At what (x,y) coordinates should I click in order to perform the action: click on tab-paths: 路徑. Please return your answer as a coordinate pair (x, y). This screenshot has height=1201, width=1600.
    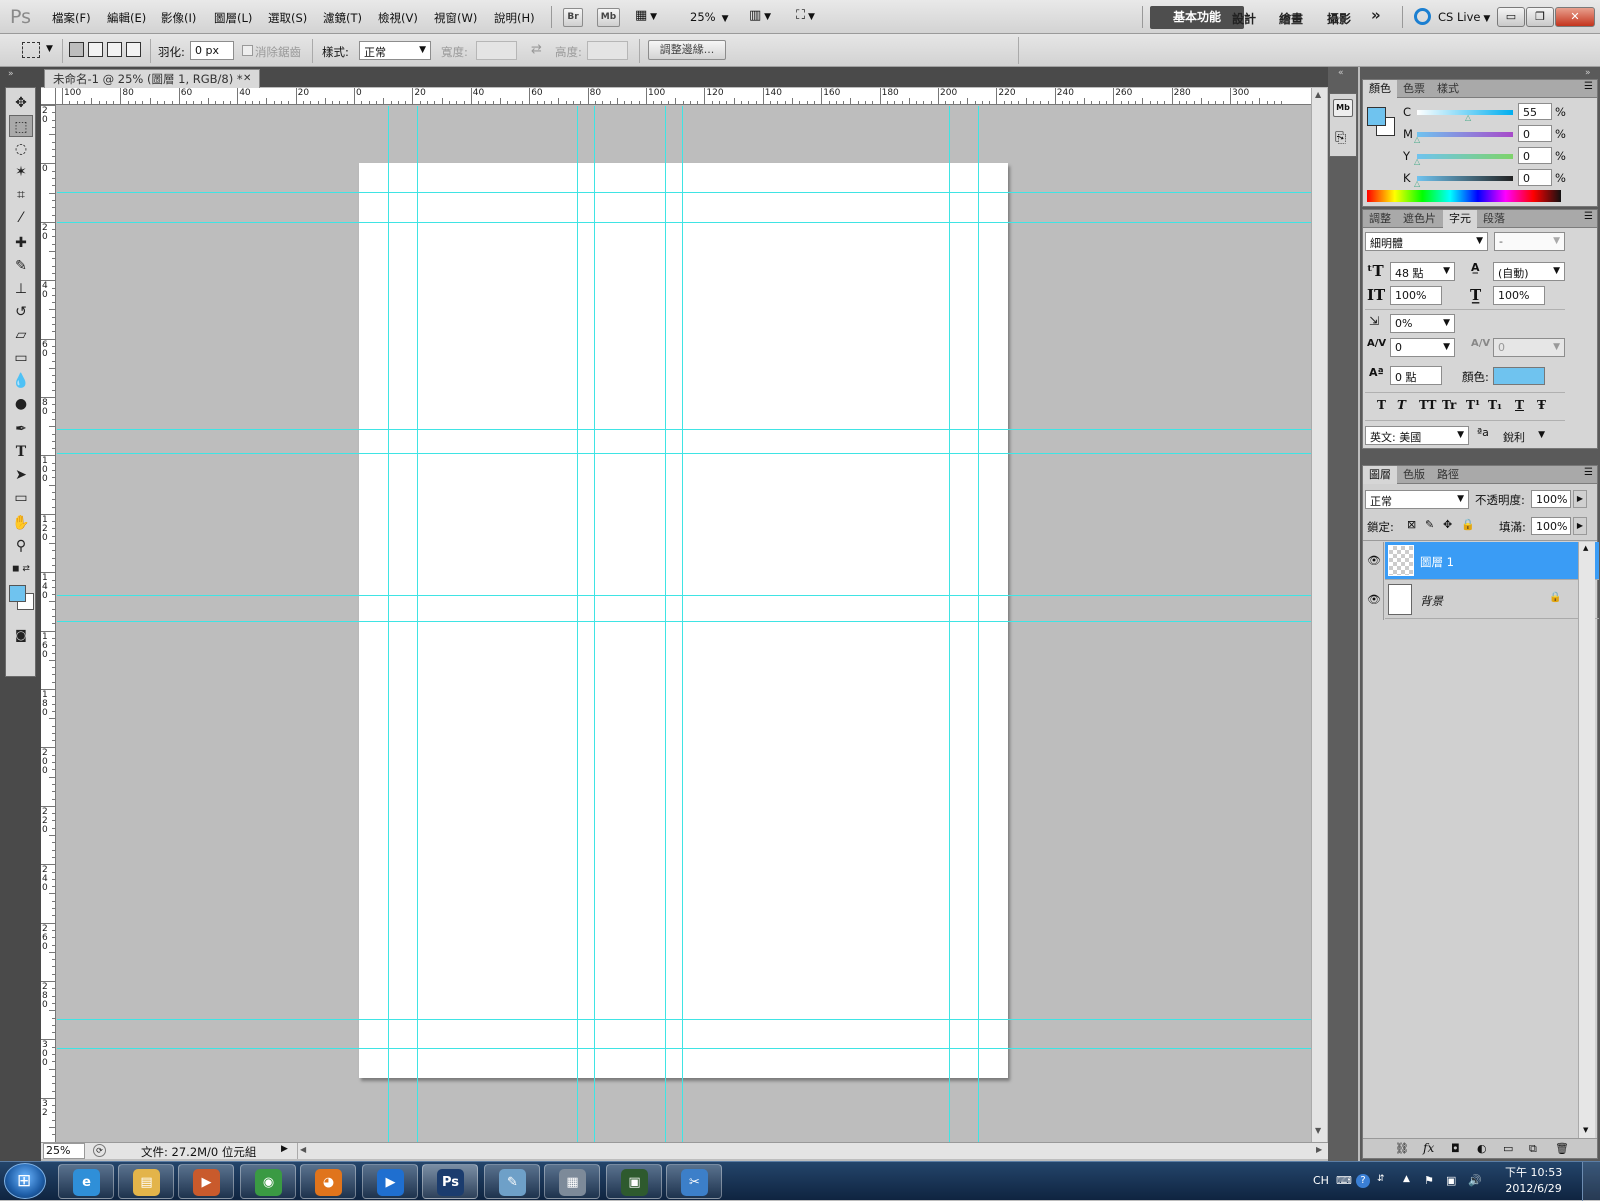
    Looking at the image, I should click on (1448, 475).